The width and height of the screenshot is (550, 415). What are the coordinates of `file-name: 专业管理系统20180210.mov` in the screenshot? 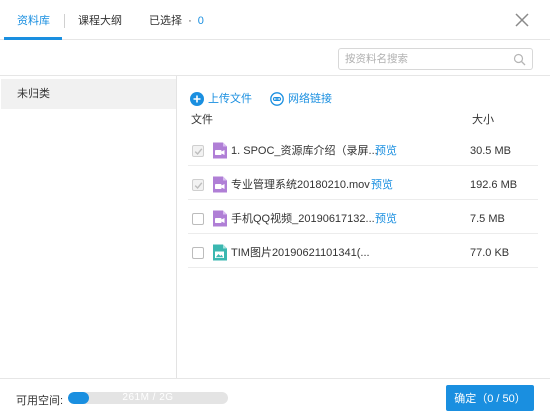 It's located at (300, 185).